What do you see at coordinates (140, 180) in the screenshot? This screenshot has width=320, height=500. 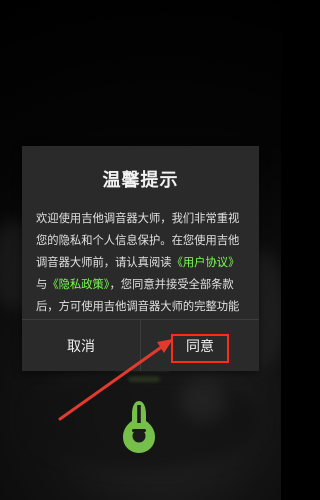 I see `dialog-title: 温馨提示` at bounding box center [140, 180].